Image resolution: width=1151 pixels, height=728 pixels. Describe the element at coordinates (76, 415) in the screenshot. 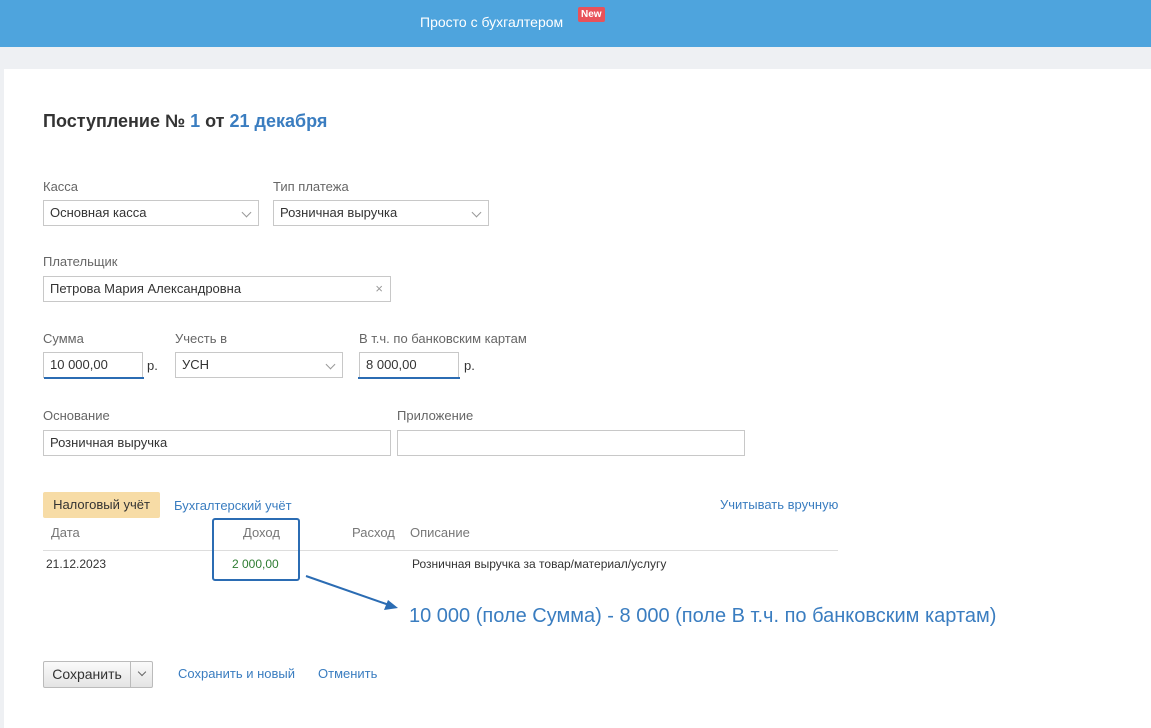

I see `basis-label: Основание` at that location.